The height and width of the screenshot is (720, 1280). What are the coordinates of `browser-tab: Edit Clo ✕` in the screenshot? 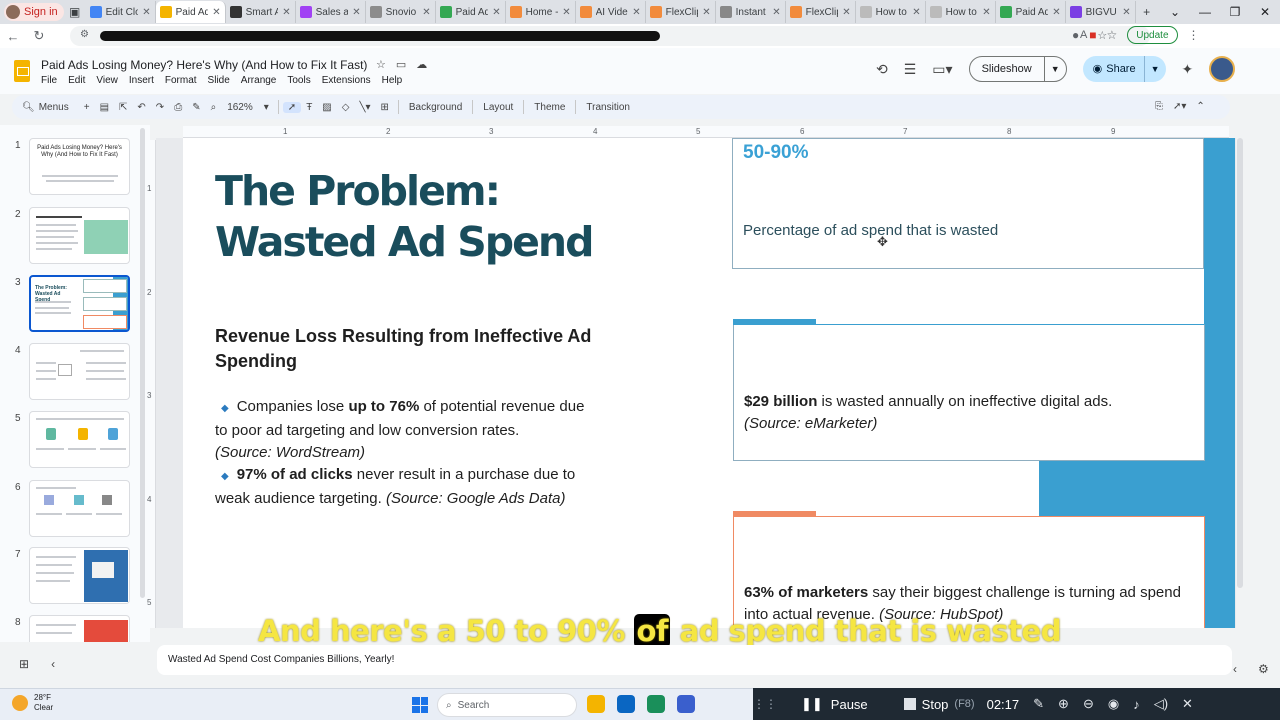 It's located at (121, 12).